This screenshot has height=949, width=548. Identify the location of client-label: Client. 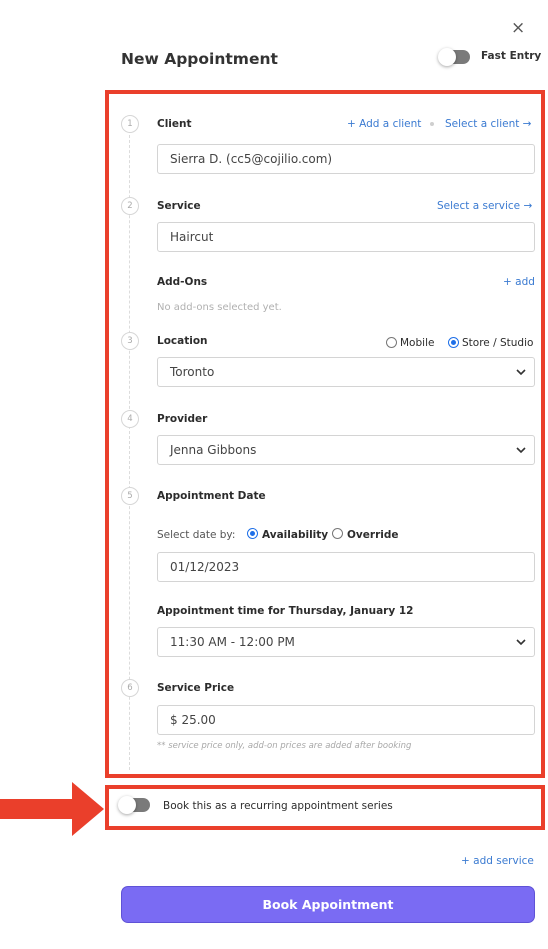
(174, 124).